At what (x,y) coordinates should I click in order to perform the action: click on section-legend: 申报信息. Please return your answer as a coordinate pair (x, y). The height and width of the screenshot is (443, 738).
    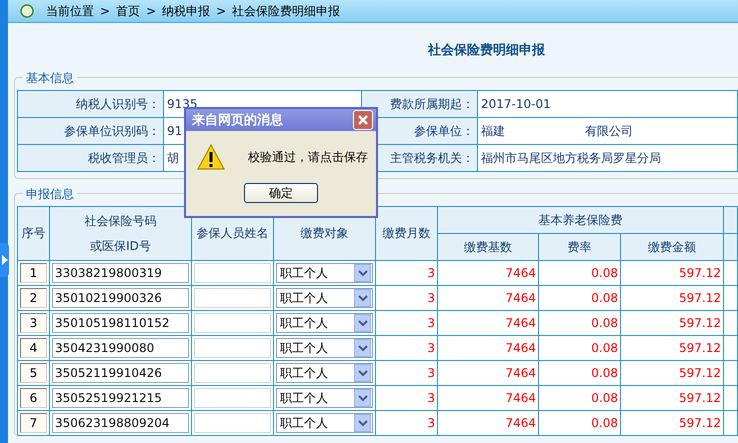
    Looking at the image, I should click on (50, 194).